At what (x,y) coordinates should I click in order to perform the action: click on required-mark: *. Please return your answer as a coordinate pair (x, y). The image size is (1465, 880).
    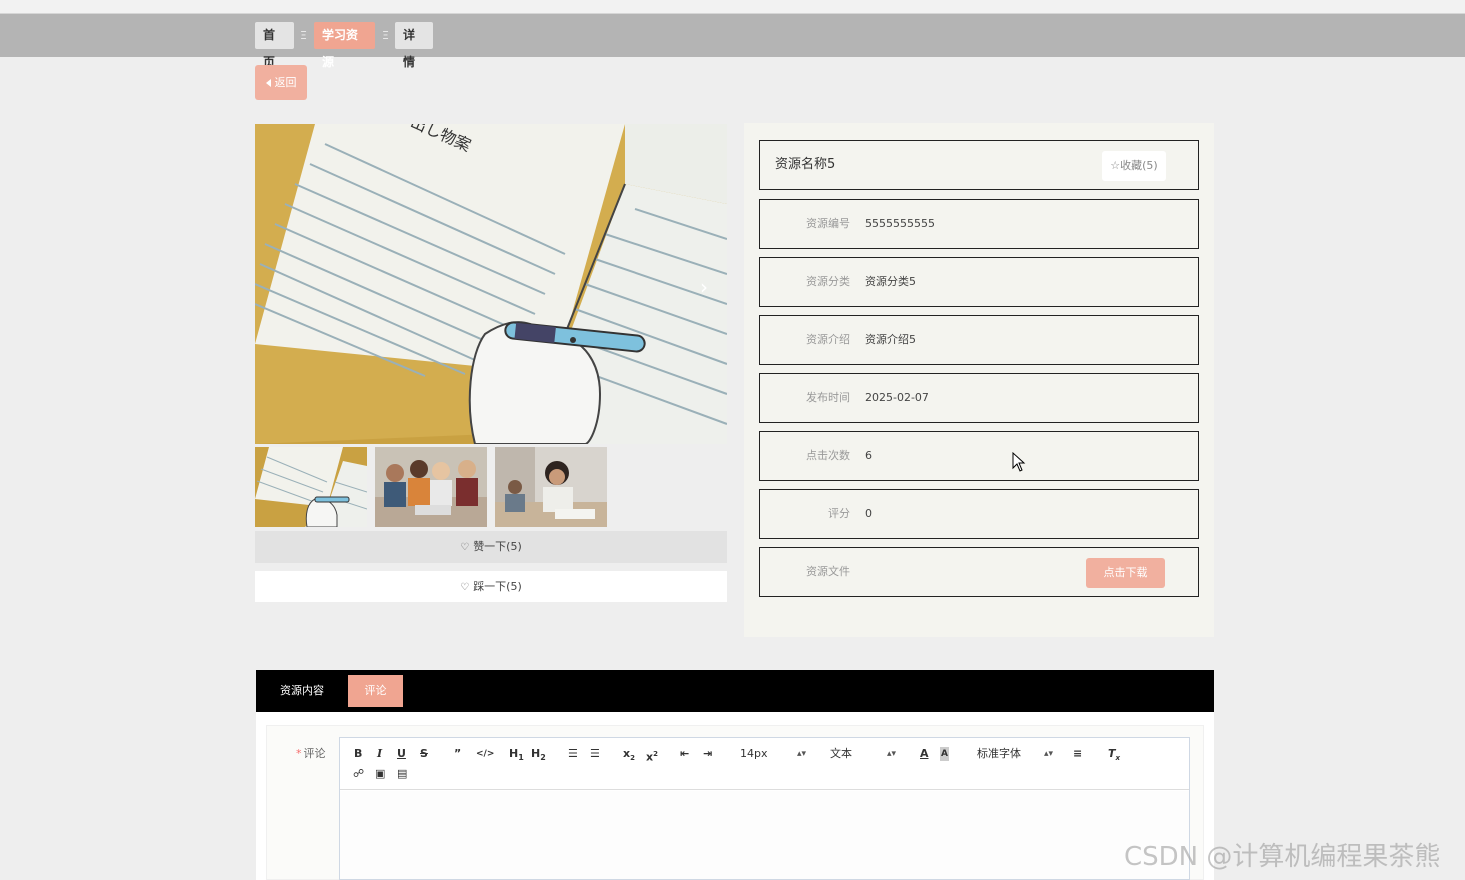
    Looking at the image, I should click on (299, 753).